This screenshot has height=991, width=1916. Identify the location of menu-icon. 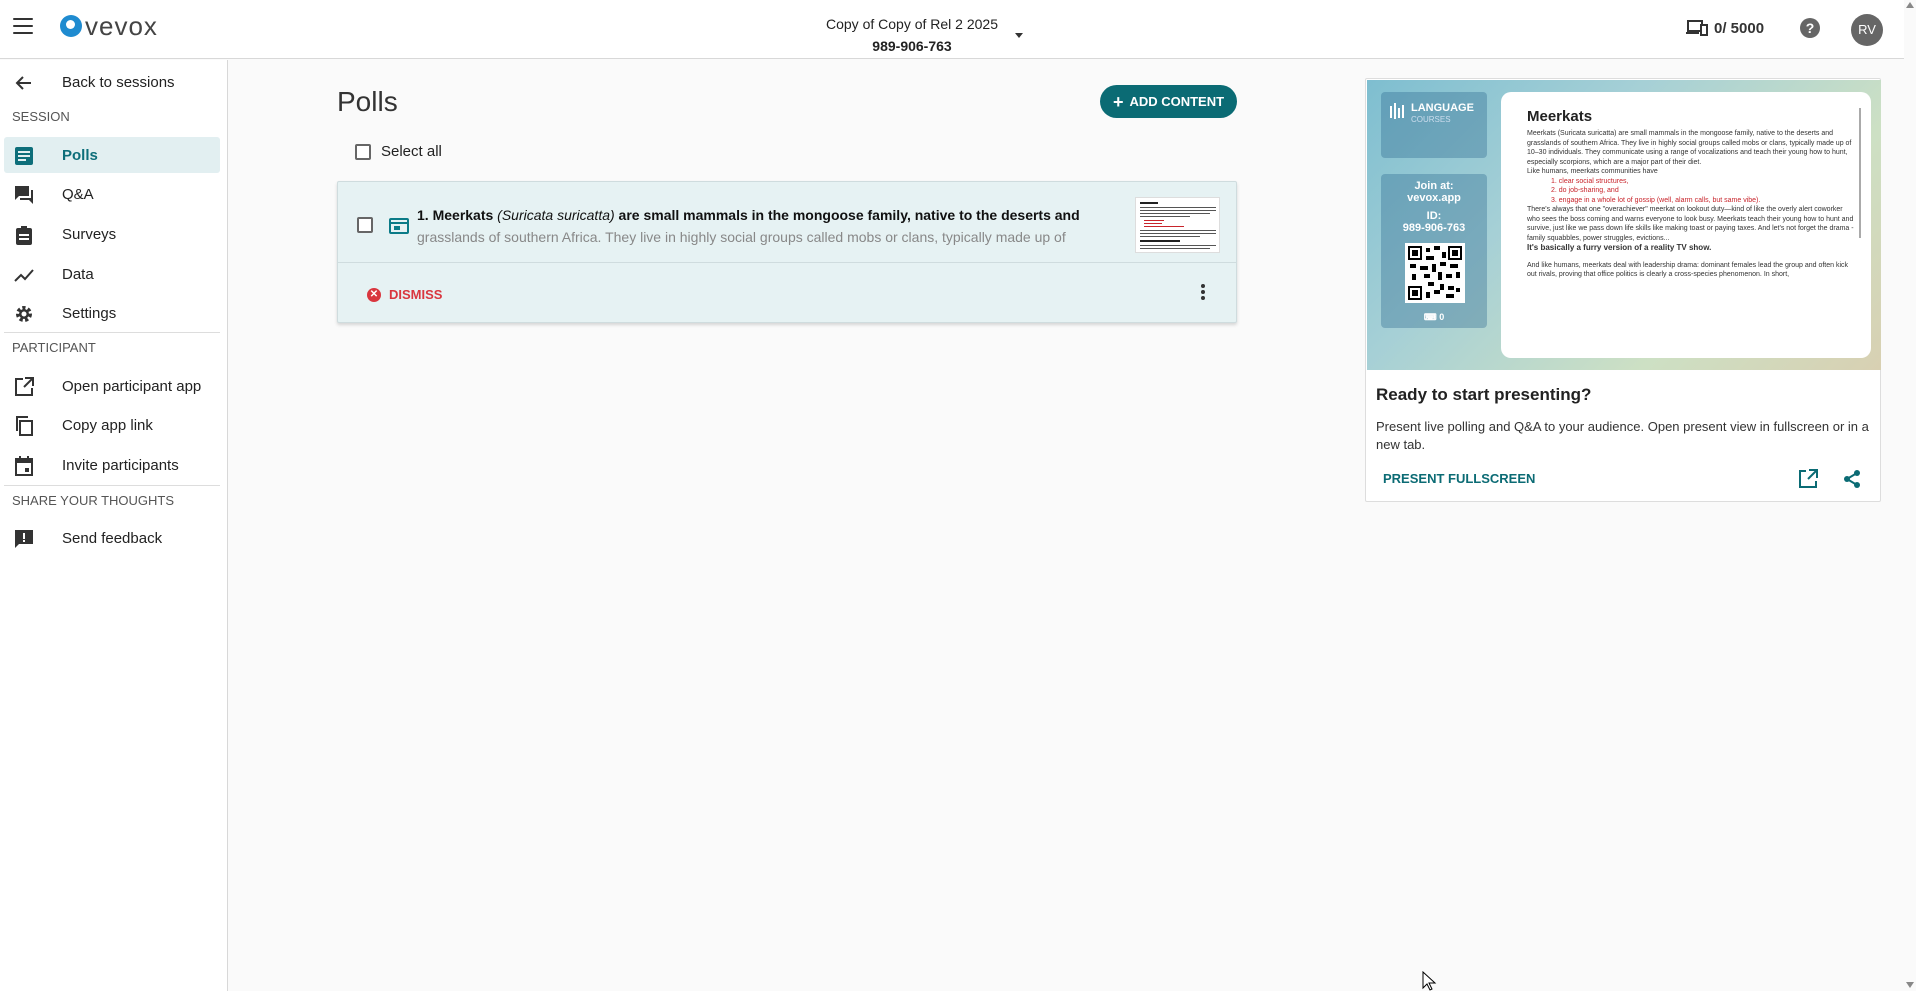
(23, 26).